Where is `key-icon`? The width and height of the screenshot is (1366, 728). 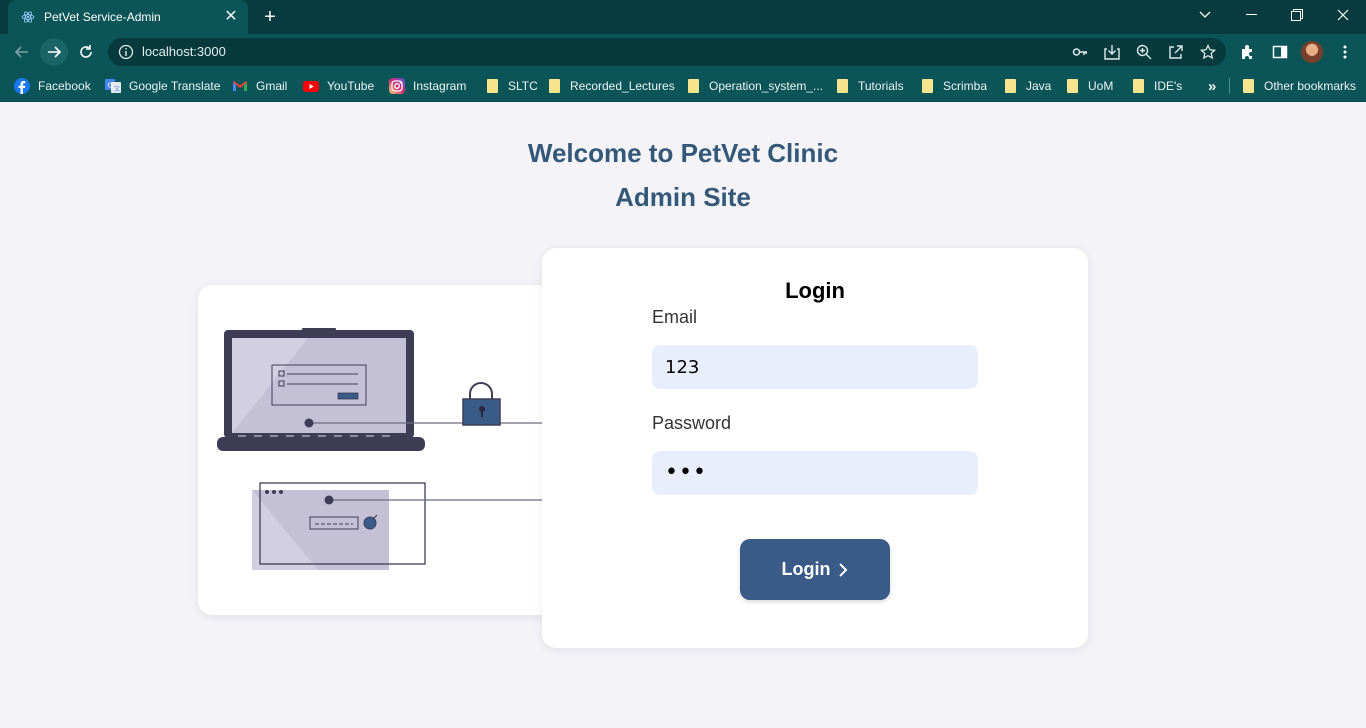
key-icon is located at coordinates (1080, 52).